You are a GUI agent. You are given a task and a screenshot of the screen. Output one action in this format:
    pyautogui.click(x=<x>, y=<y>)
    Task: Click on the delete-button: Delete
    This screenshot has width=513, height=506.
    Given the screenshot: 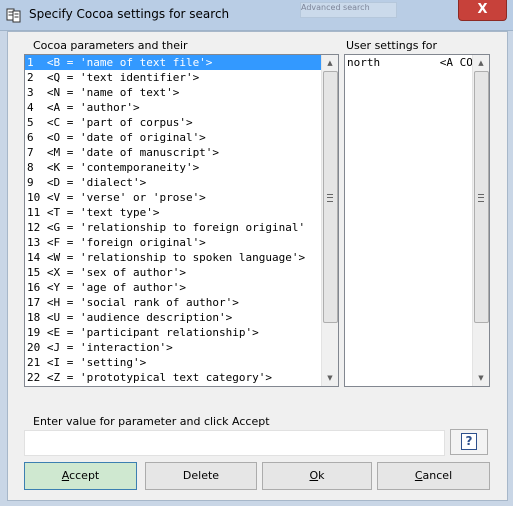 What is the action you would take?
    pyautogui.click(x=201, y=476)
    